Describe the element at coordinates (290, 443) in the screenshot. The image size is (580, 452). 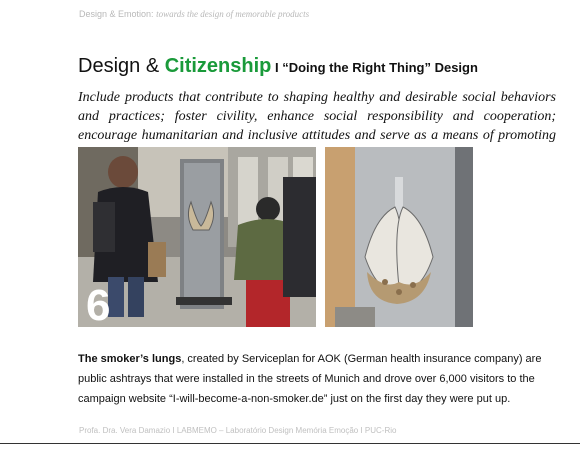
I see `bottom-divider` at that location.